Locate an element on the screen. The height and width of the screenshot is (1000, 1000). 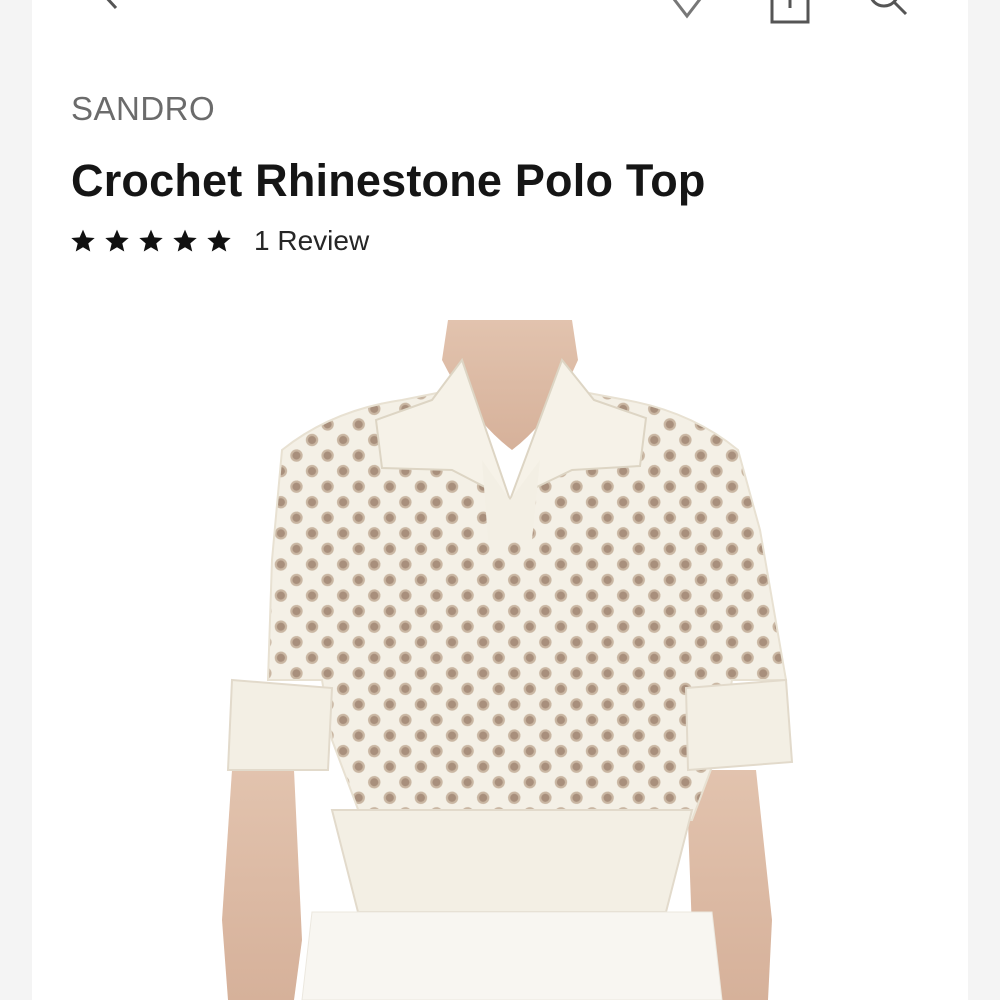
rating-row: 1 Review is located at coordinates (219, 241).